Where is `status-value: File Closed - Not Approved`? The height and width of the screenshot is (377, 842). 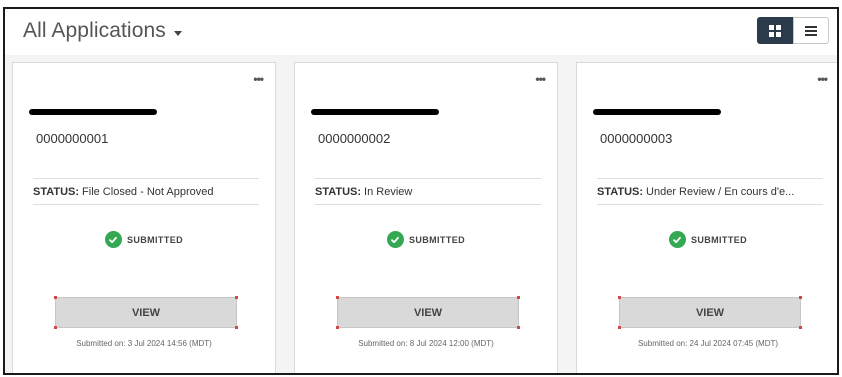
status-value: File Closed - Not Approved is located at coordinates (148, 191).